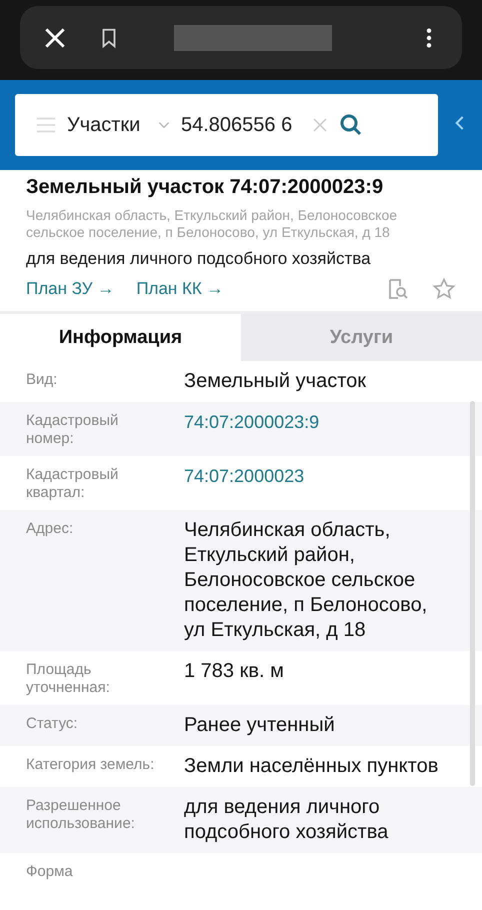  I want to click on category-select: Участки, so click(107, 125).